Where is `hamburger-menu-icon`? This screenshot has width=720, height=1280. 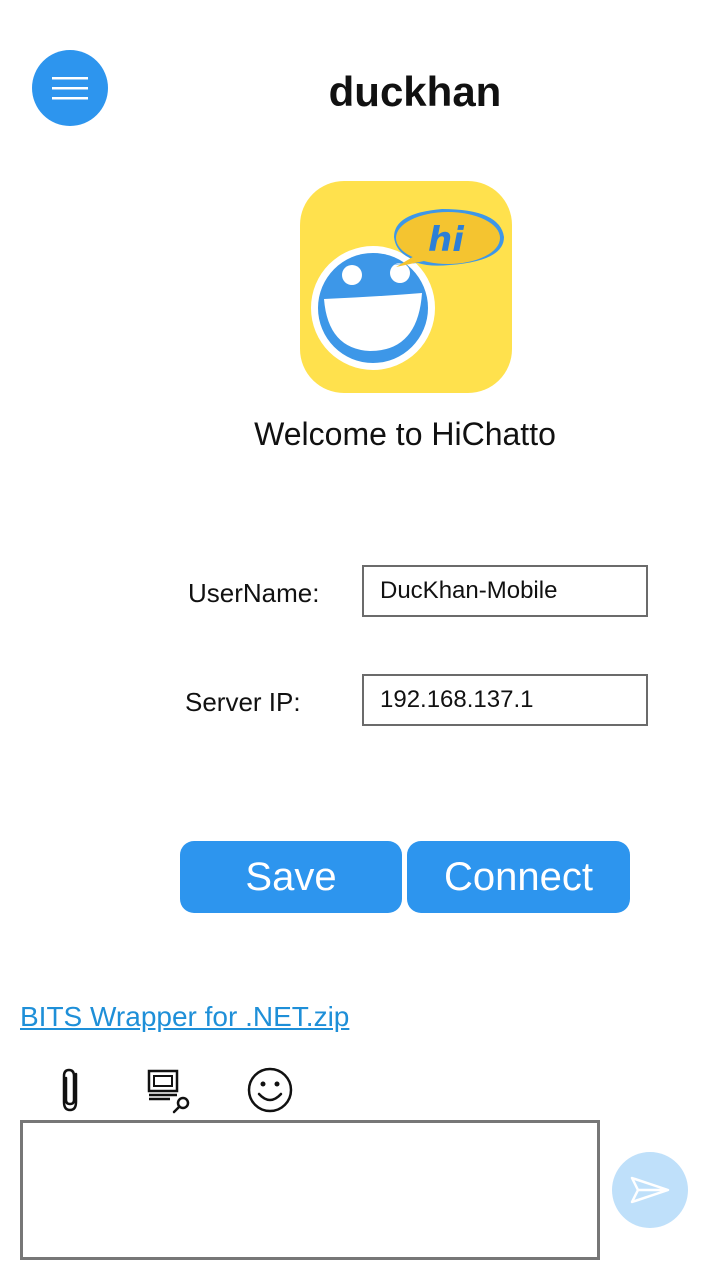
hamburger-menu-icon is located at coordinates (70, 88).